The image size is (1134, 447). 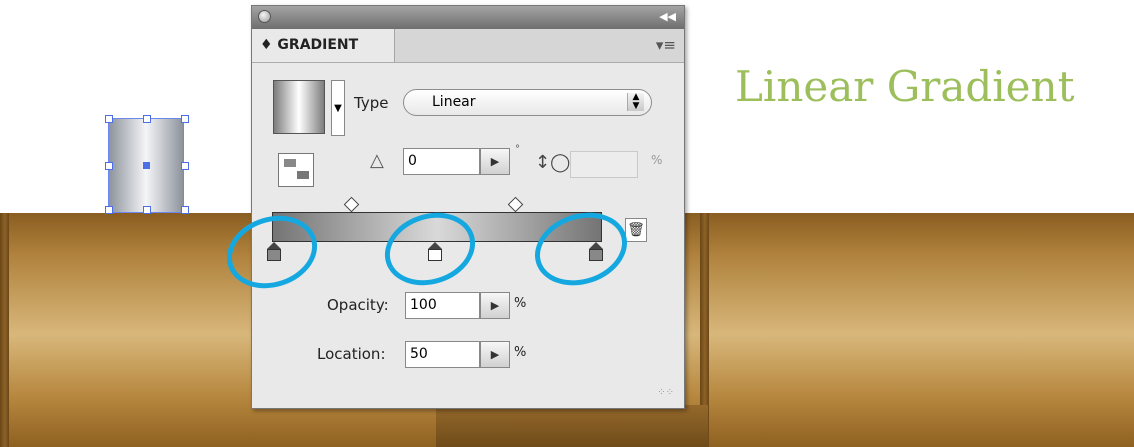 I want to click on collapse-icon: ◀◀, so click(x=667, y=16).